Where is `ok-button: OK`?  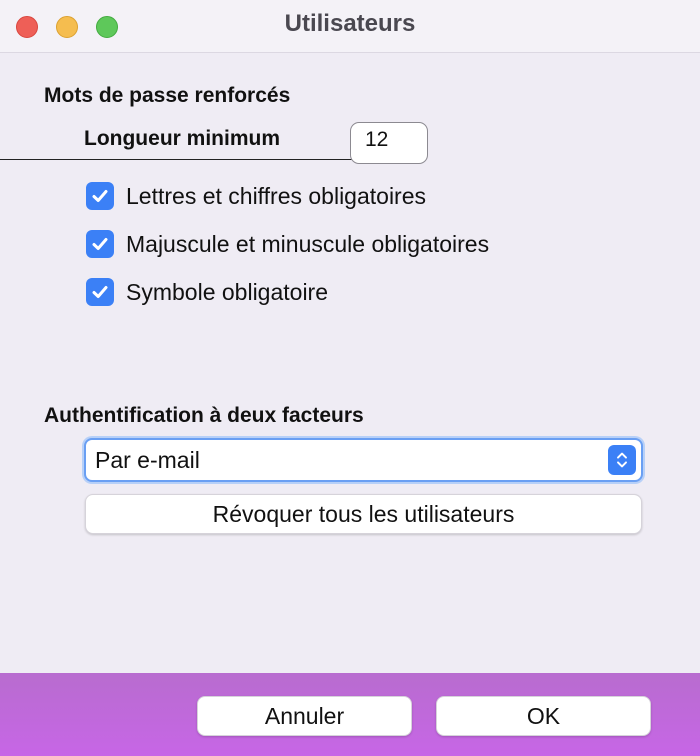 ok-button: OK is located at coordinates (543, 716).